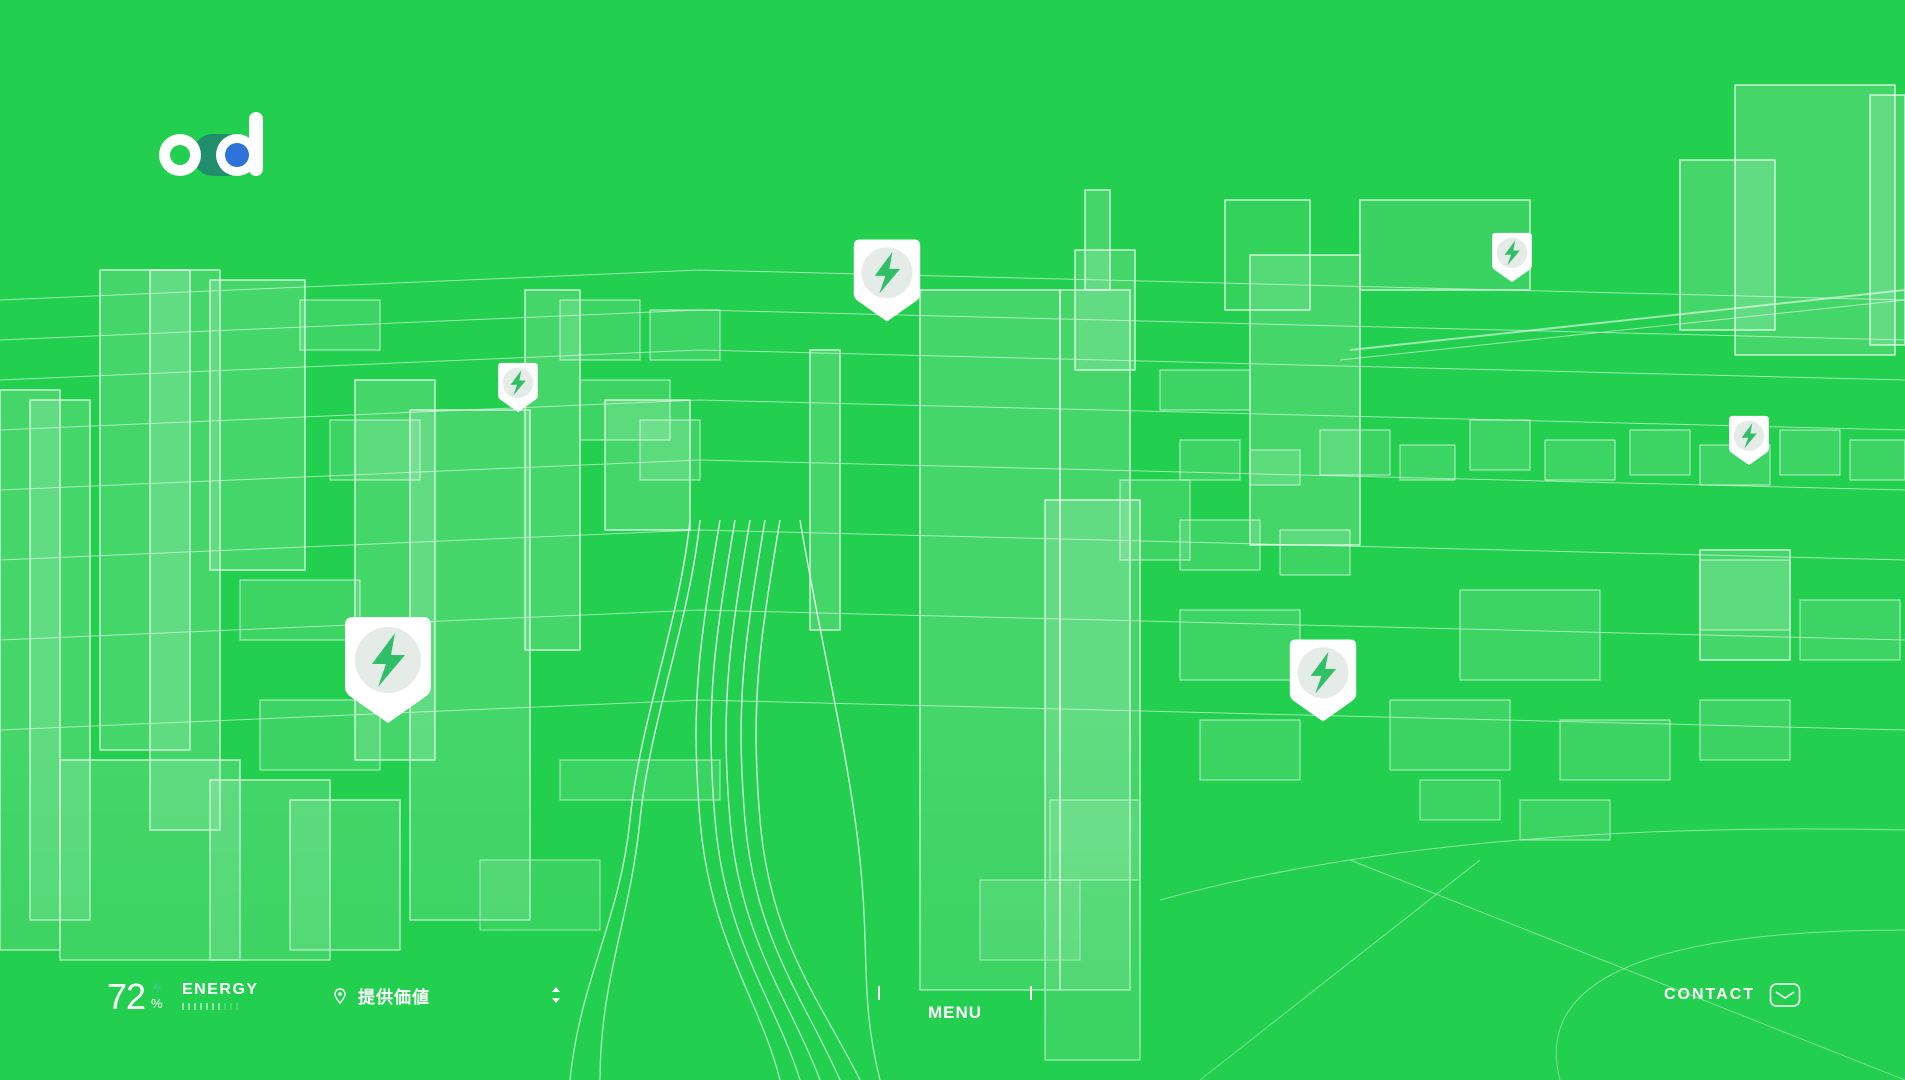 This screenshot has width=1905, height=1080. I want to click on energy-bolt-icon, so click(157, 988).